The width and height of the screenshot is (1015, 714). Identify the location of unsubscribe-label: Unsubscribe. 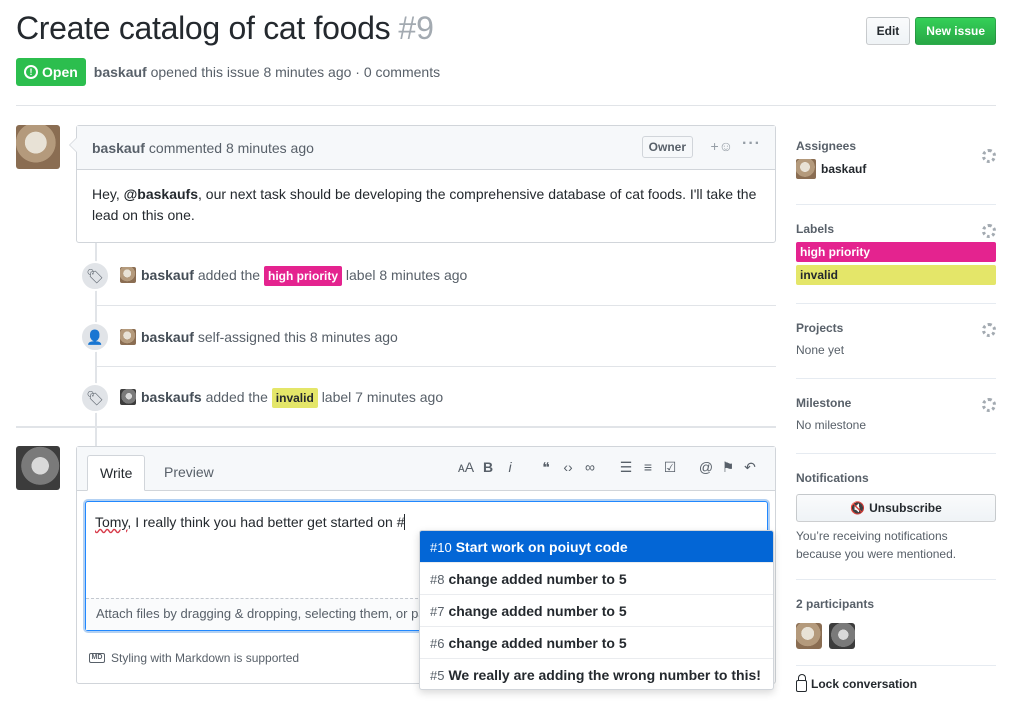
(905, 508).